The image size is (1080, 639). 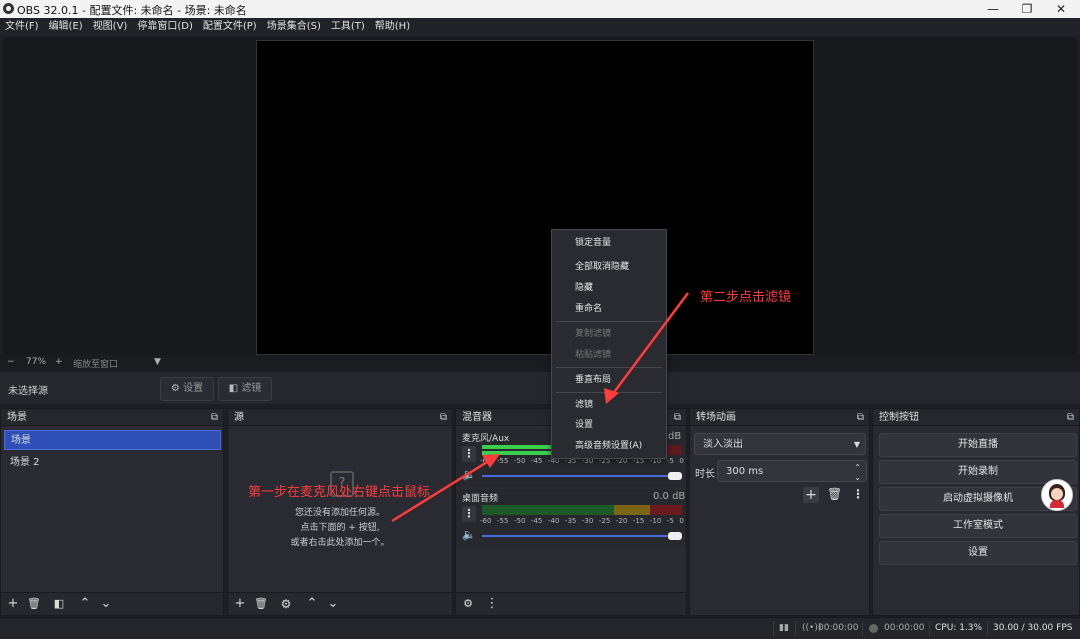 What do you see at coordinates (157, 362) in the screenshot?
I see `zoom-mode-dropdown-icon: ▼` at bounding box center [157, 362].